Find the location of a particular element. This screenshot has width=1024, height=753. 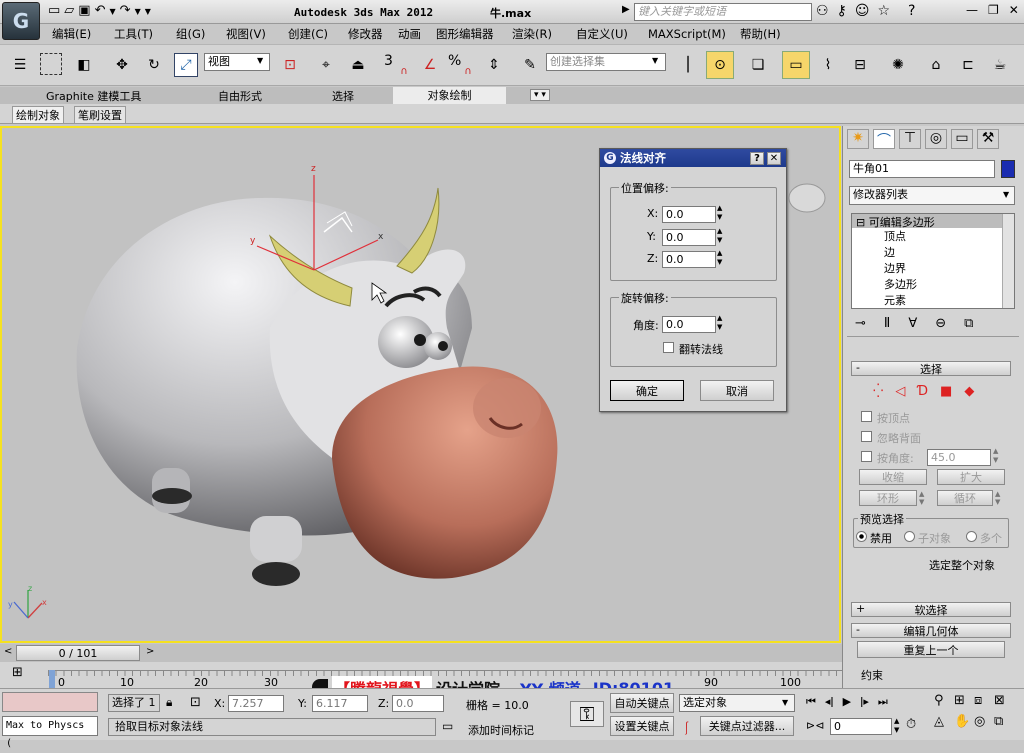

minimize-icon: — is located at coordinates (972, 10).